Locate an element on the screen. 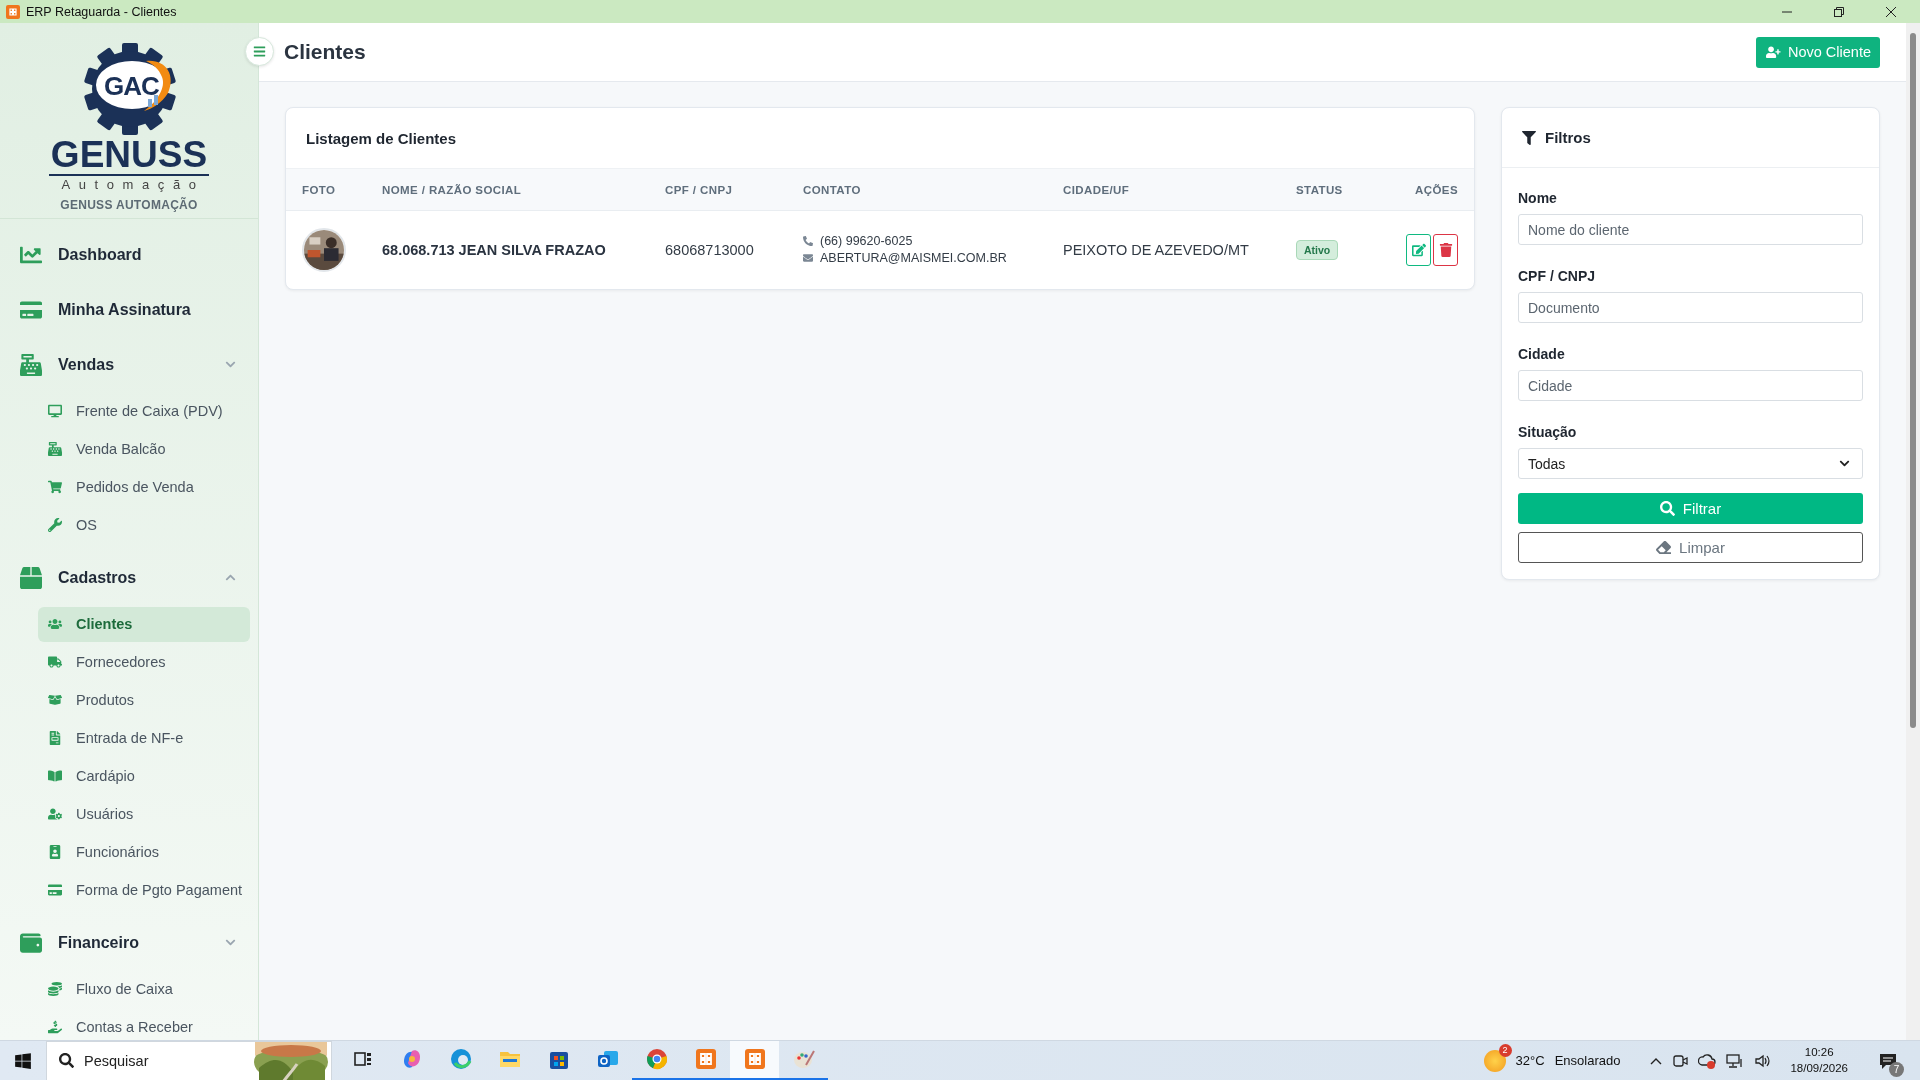 This screenshot has width=1920, height=1080. wrench-icon is located at coordinates (56, 525).